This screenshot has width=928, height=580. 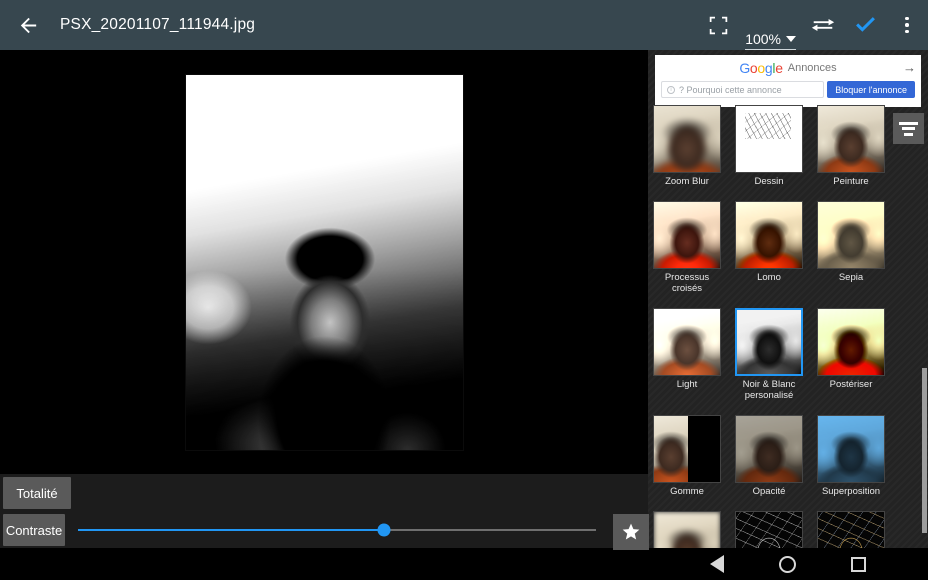 I want to click on filter-item: Sepia, so click(x=851, y=247).